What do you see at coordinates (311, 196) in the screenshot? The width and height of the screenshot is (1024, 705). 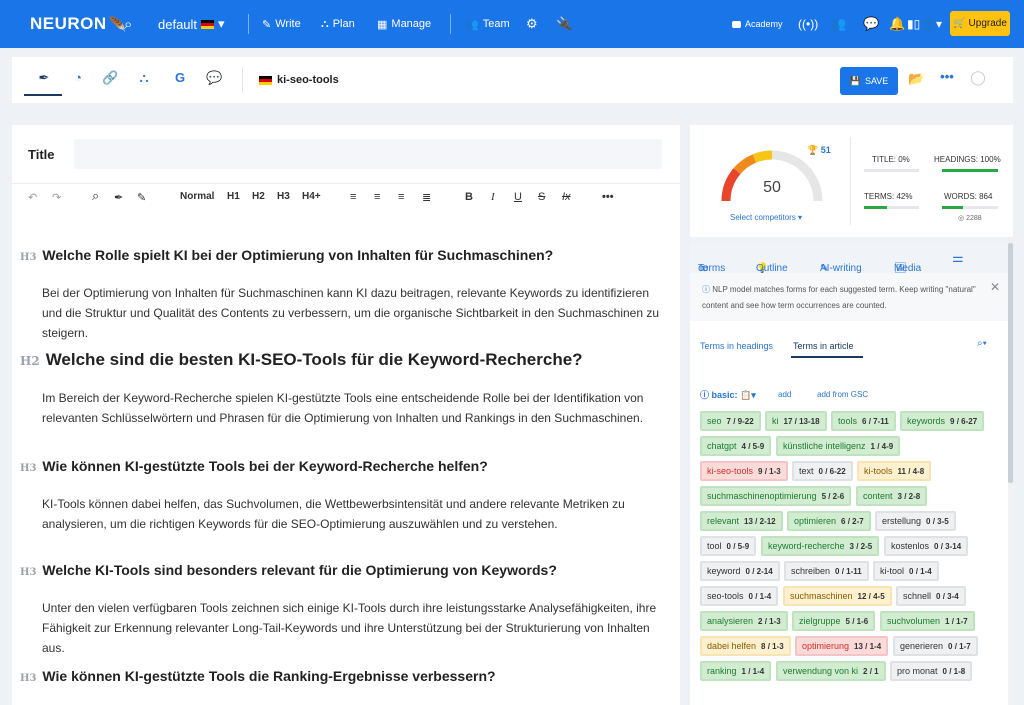 I see `h4-button: H4+` at bounding box center [311, 196].